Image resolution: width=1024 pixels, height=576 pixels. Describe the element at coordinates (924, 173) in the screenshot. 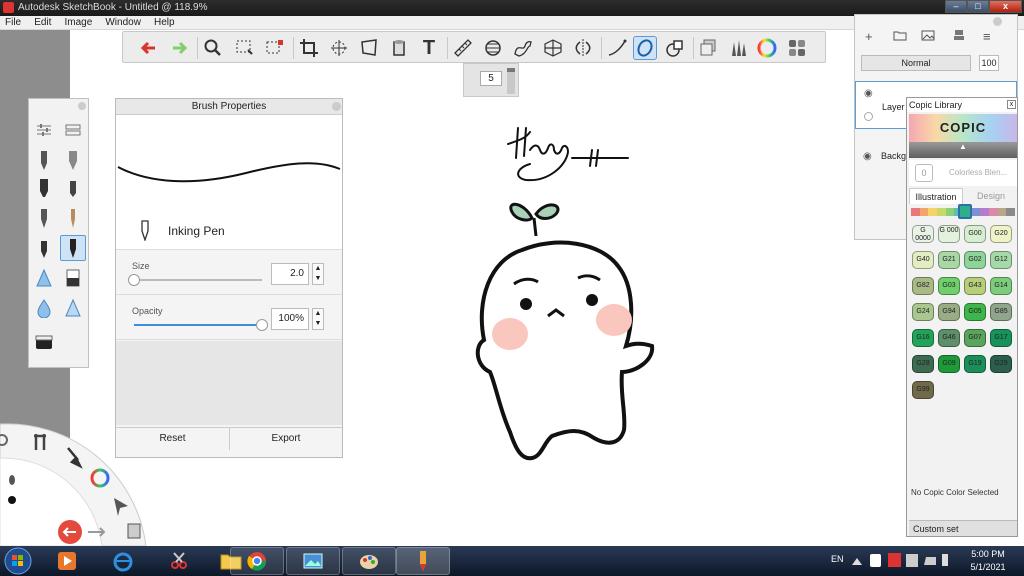

I see `colorless-blender-swatch: 0` at that location.